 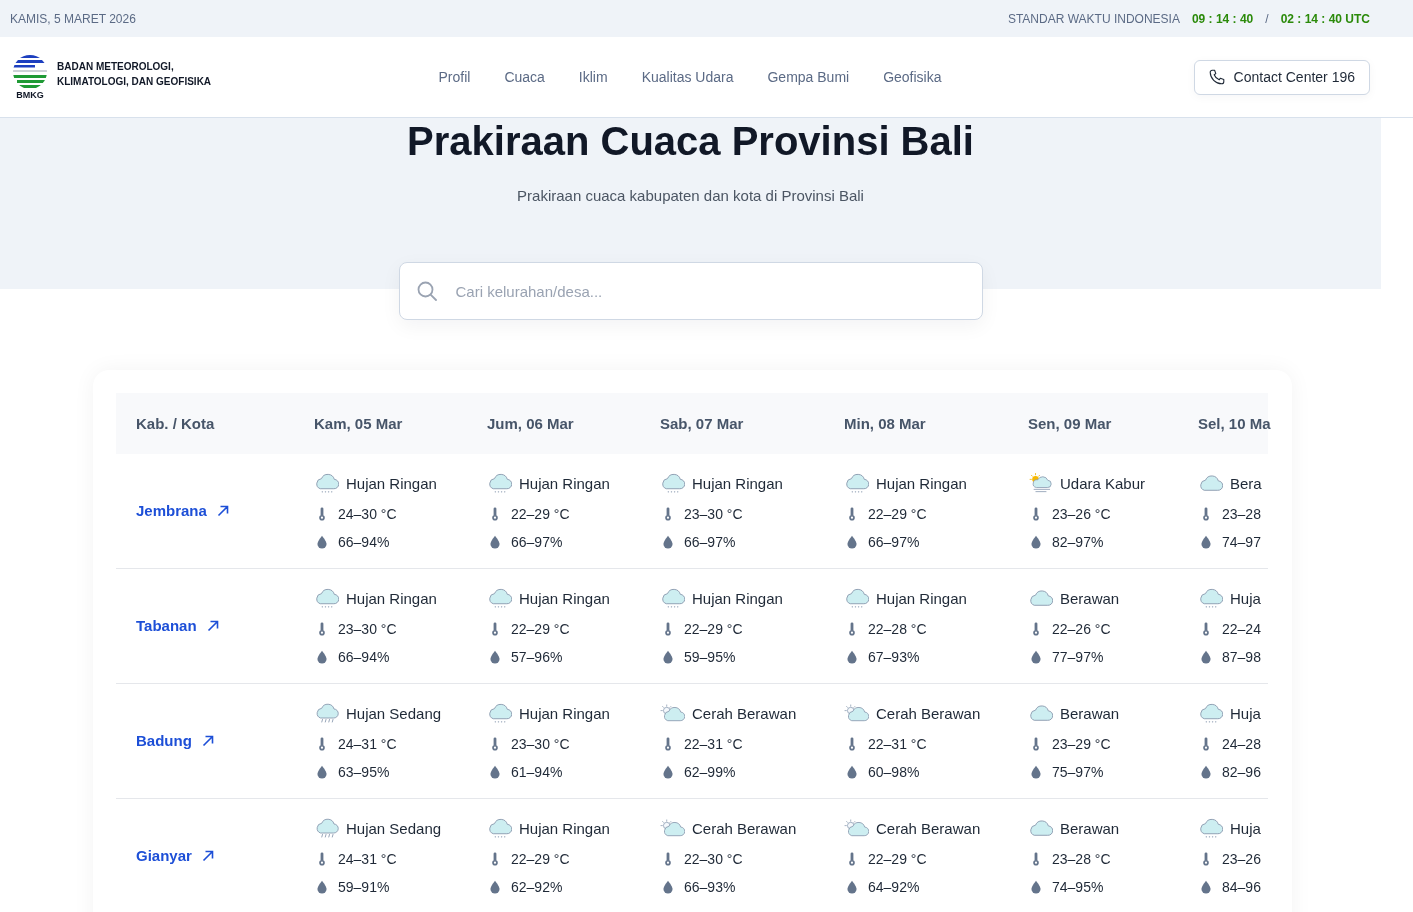 I want to click on humidity-range: 82–96, so click(x=1241, y=772).